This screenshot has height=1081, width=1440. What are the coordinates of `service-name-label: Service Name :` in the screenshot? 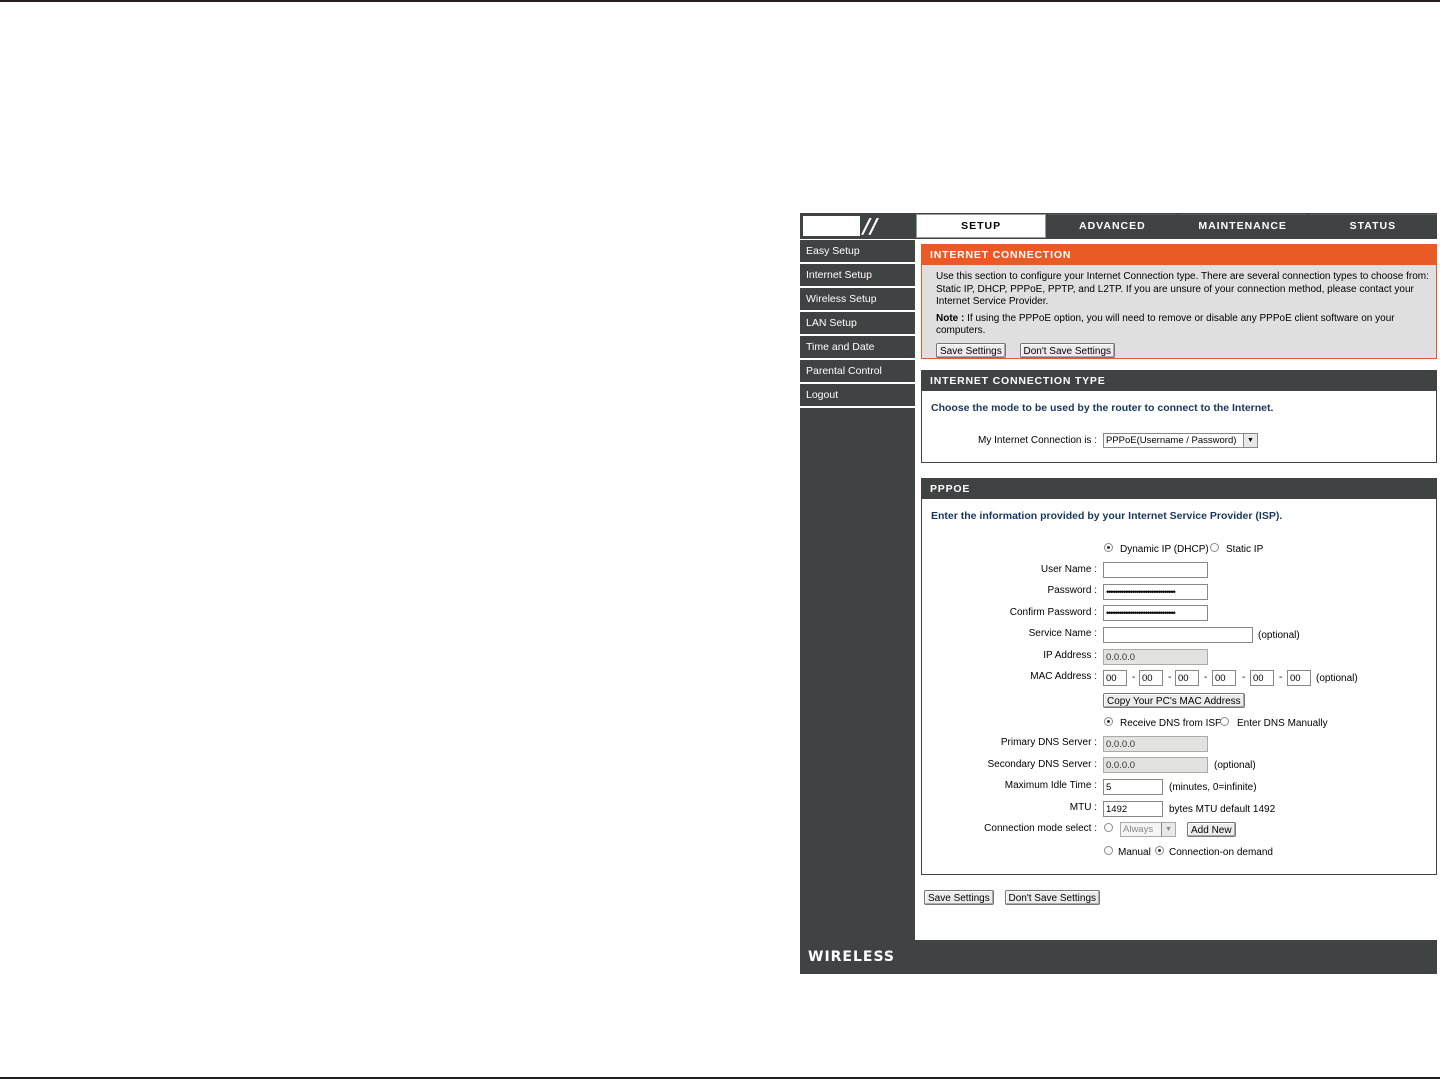 It's located at (1062, 633).